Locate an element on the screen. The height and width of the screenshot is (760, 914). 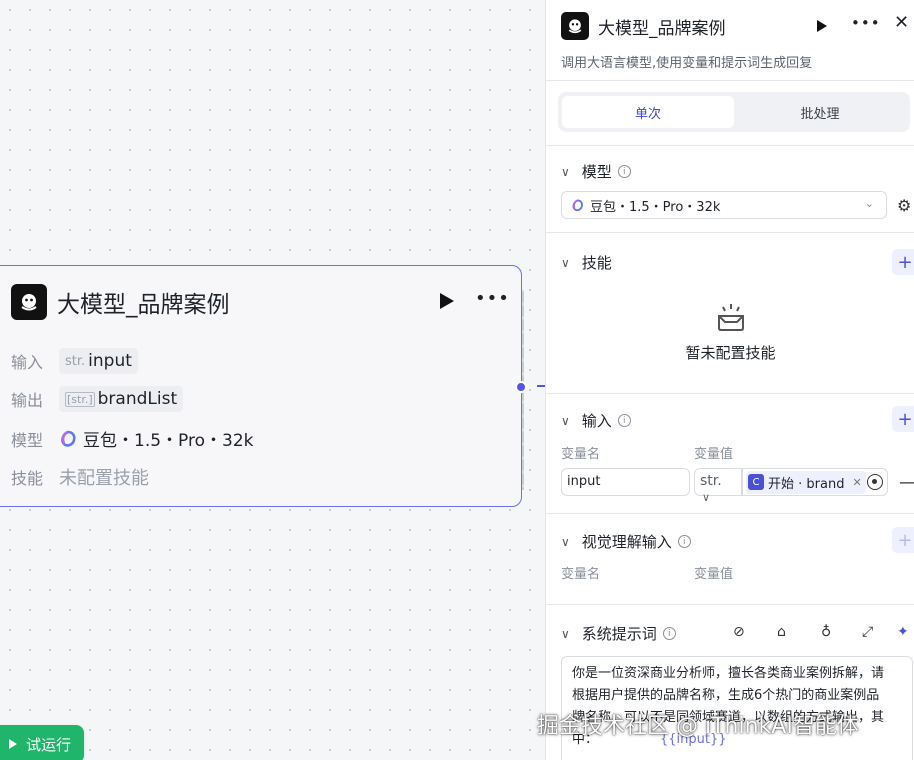
panel-title: 大模型_品牌案例 is located at coordinates (662, 28).